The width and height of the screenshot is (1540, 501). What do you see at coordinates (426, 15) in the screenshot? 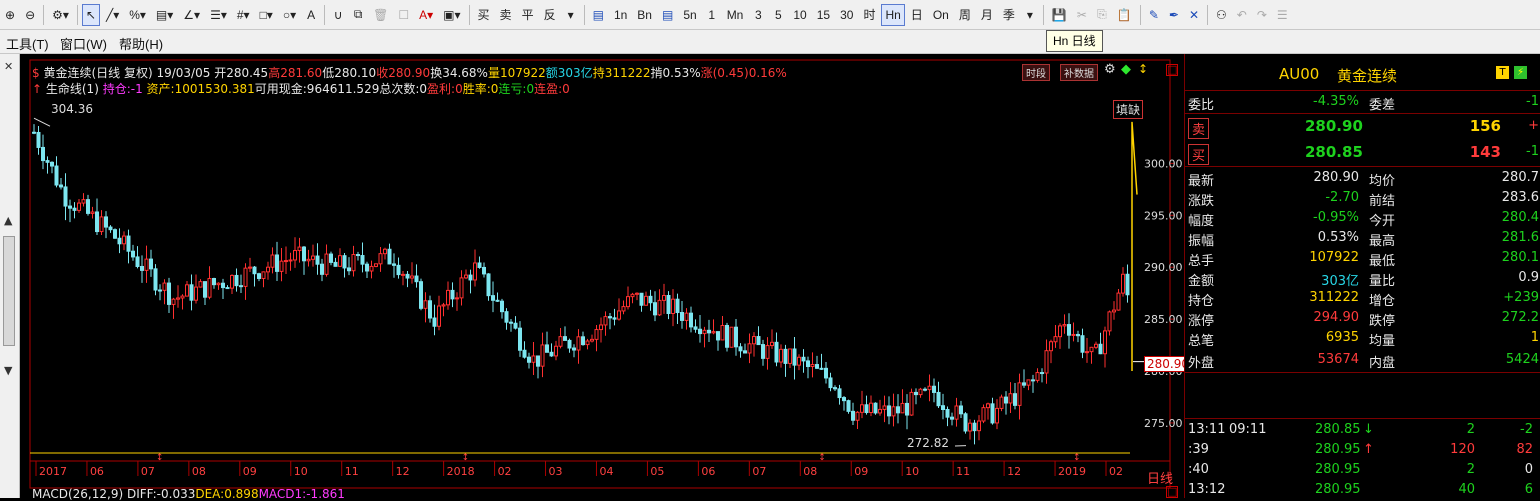
I see `font-color-icon: A▾` at bounding box center [426, 15].